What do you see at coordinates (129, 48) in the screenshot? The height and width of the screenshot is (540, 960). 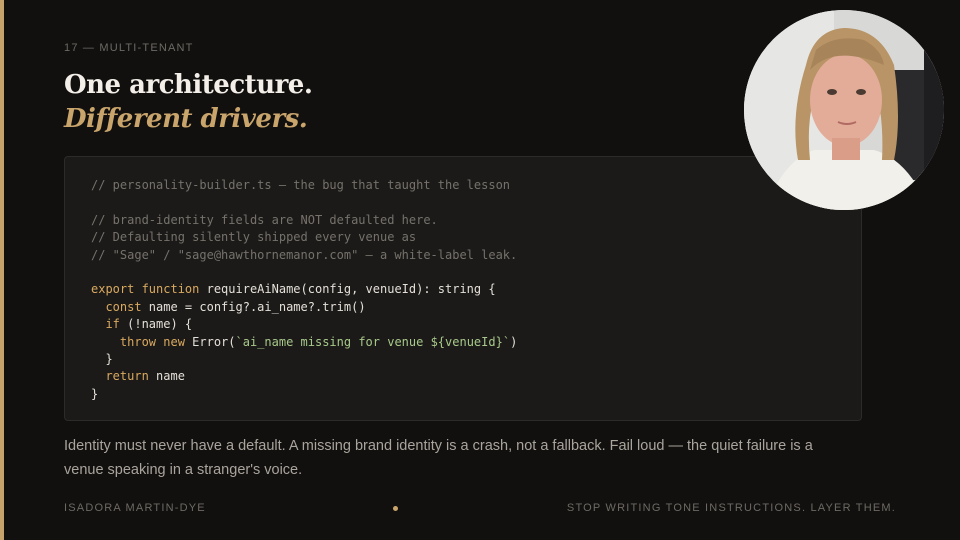 I see `slide-eyebrow: 17 — MULTI-TENANT` at bounding box center [129, 48].